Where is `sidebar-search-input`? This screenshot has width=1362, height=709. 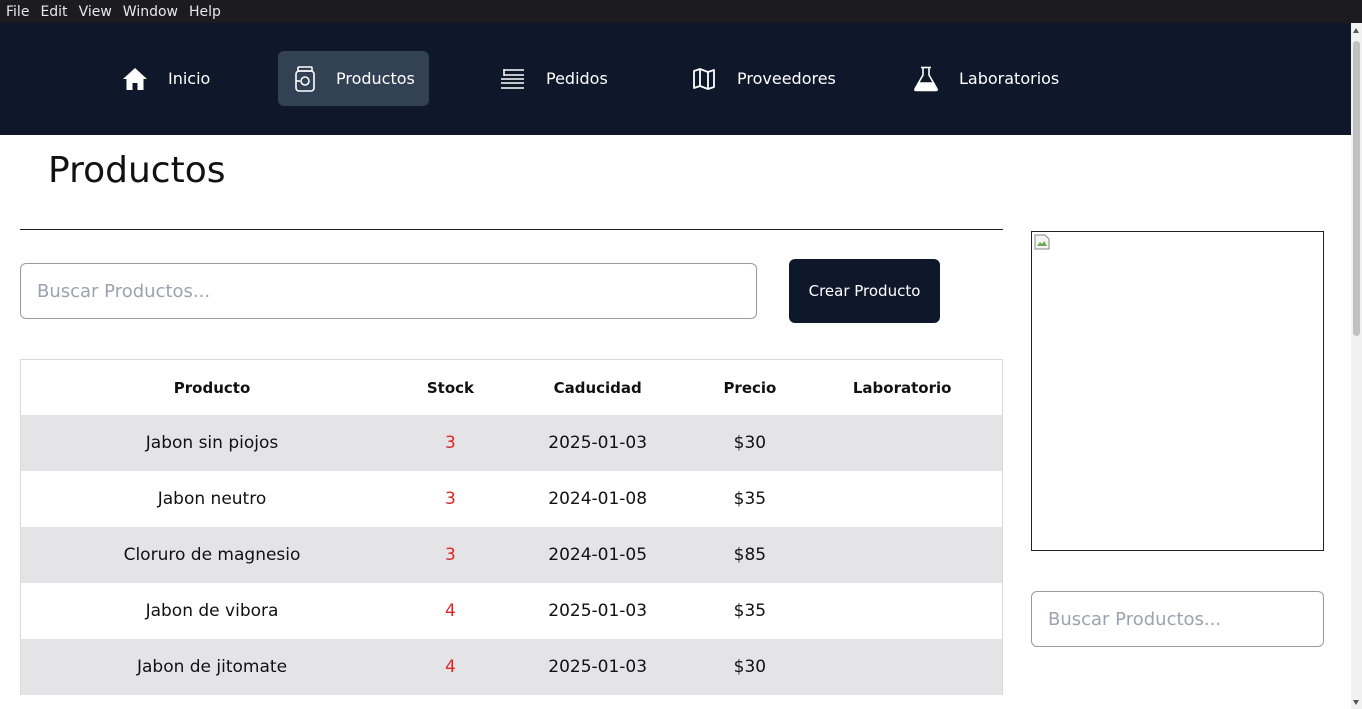 sidebar-search-input is located at coordinates (1177, 619).